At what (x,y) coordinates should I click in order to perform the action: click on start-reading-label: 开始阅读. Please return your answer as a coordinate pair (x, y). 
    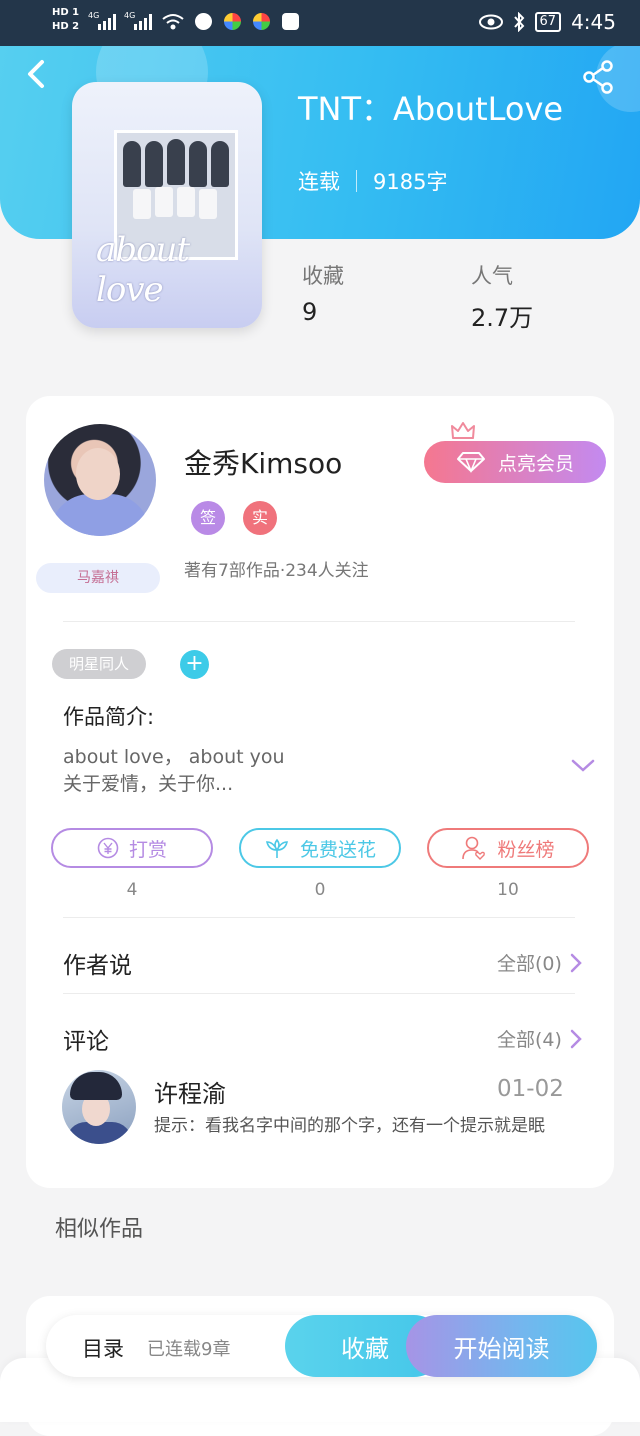
    Looking at the image, I should click on (501, 1348).